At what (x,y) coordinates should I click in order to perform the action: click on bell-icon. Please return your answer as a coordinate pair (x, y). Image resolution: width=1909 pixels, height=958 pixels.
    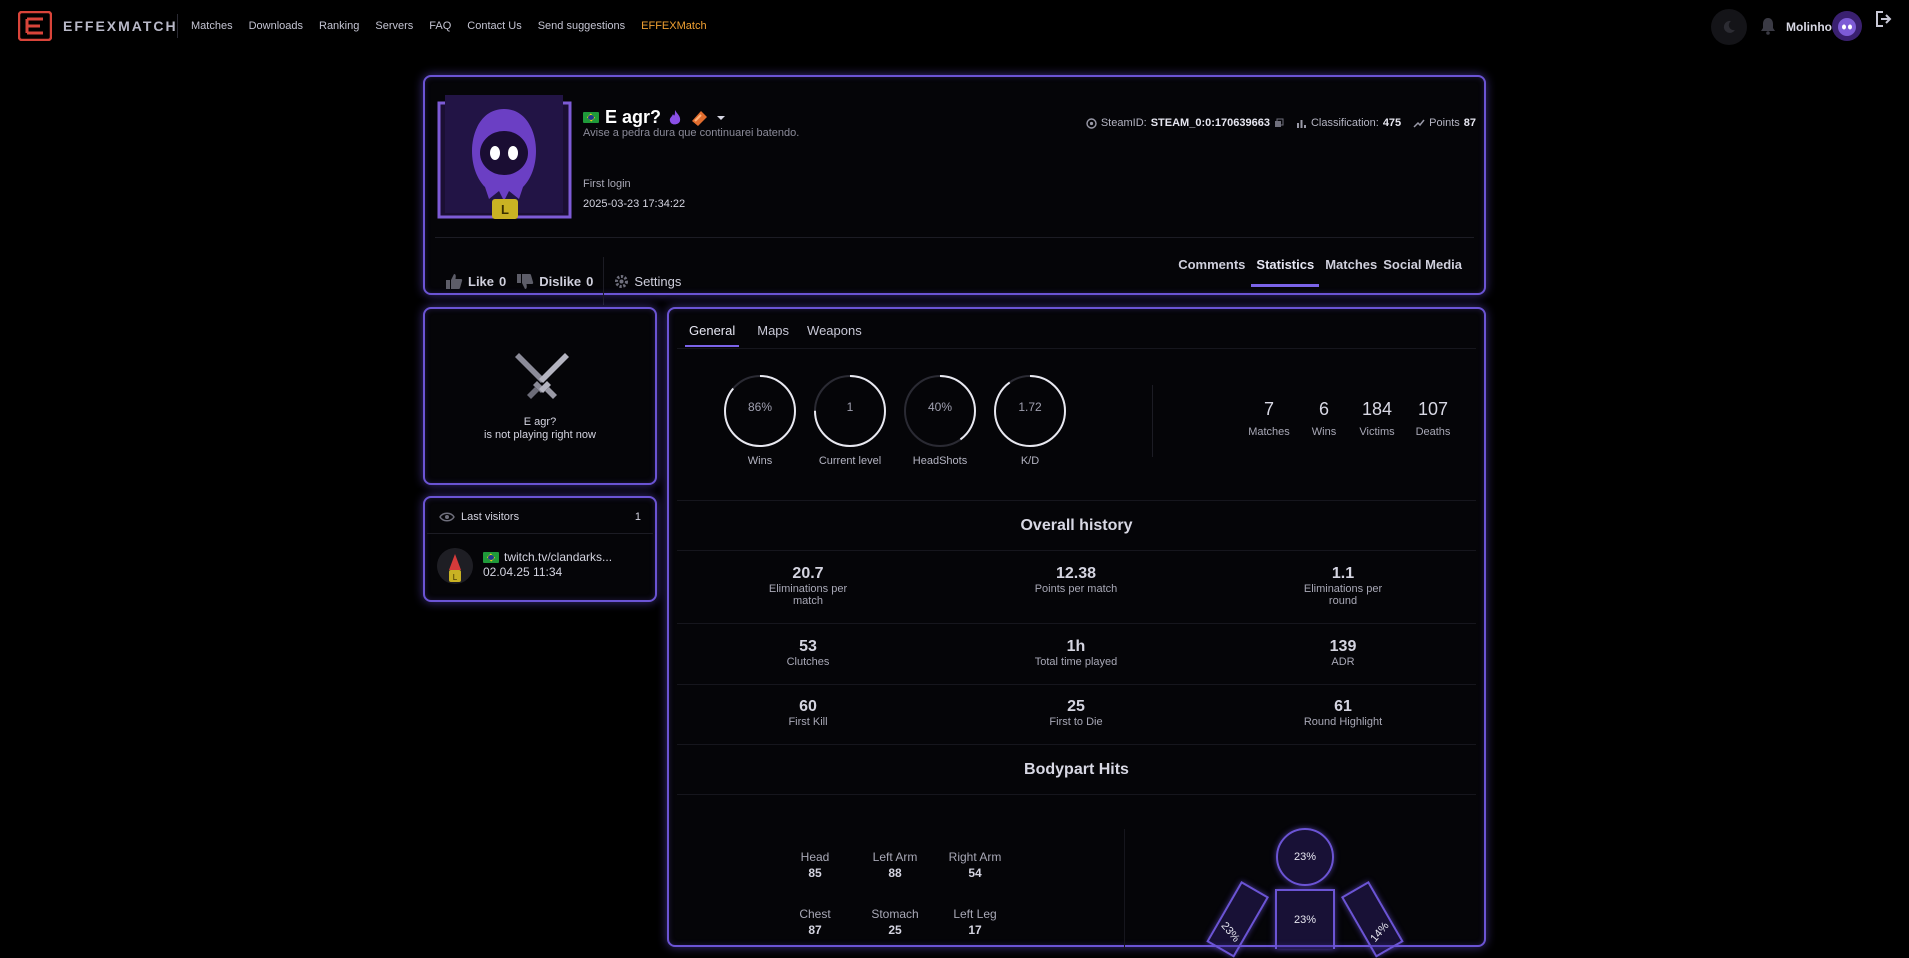
    Looking at the image, I should click on (1768, 26).